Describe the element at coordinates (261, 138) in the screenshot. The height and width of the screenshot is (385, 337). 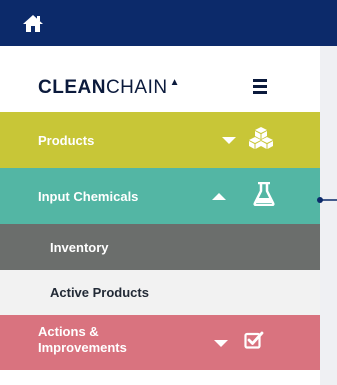
I see `cubes-icon` at that location.